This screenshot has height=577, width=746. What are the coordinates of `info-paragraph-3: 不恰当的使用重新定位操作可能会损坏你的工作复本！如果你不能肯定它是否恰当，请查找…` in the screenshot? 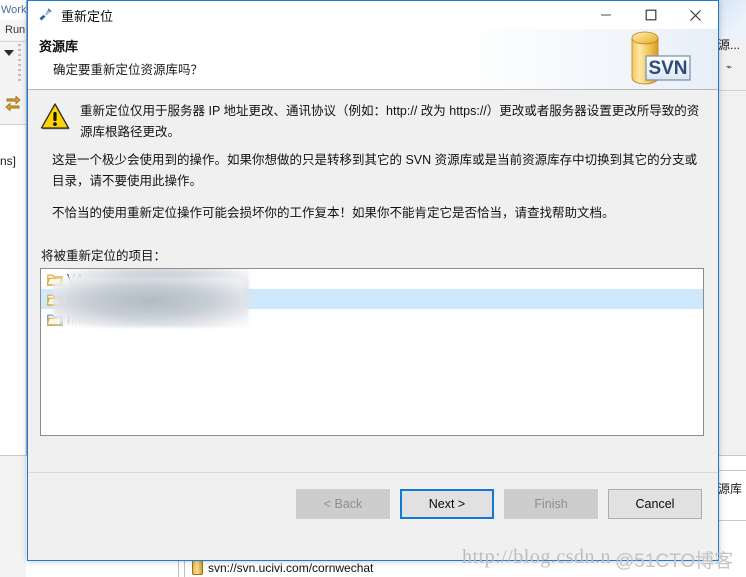 It's located at (333, 213).